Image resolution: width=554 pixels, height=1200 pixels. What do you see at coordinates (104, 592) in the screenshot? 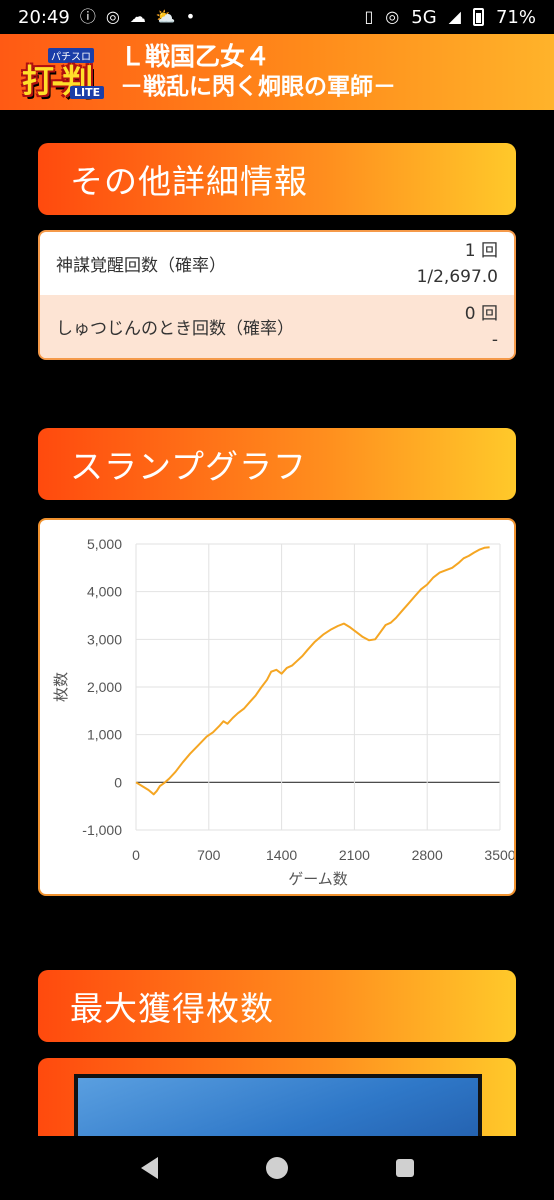
I see `y-tick-label: 4,000` at bounding box center [104, 592].